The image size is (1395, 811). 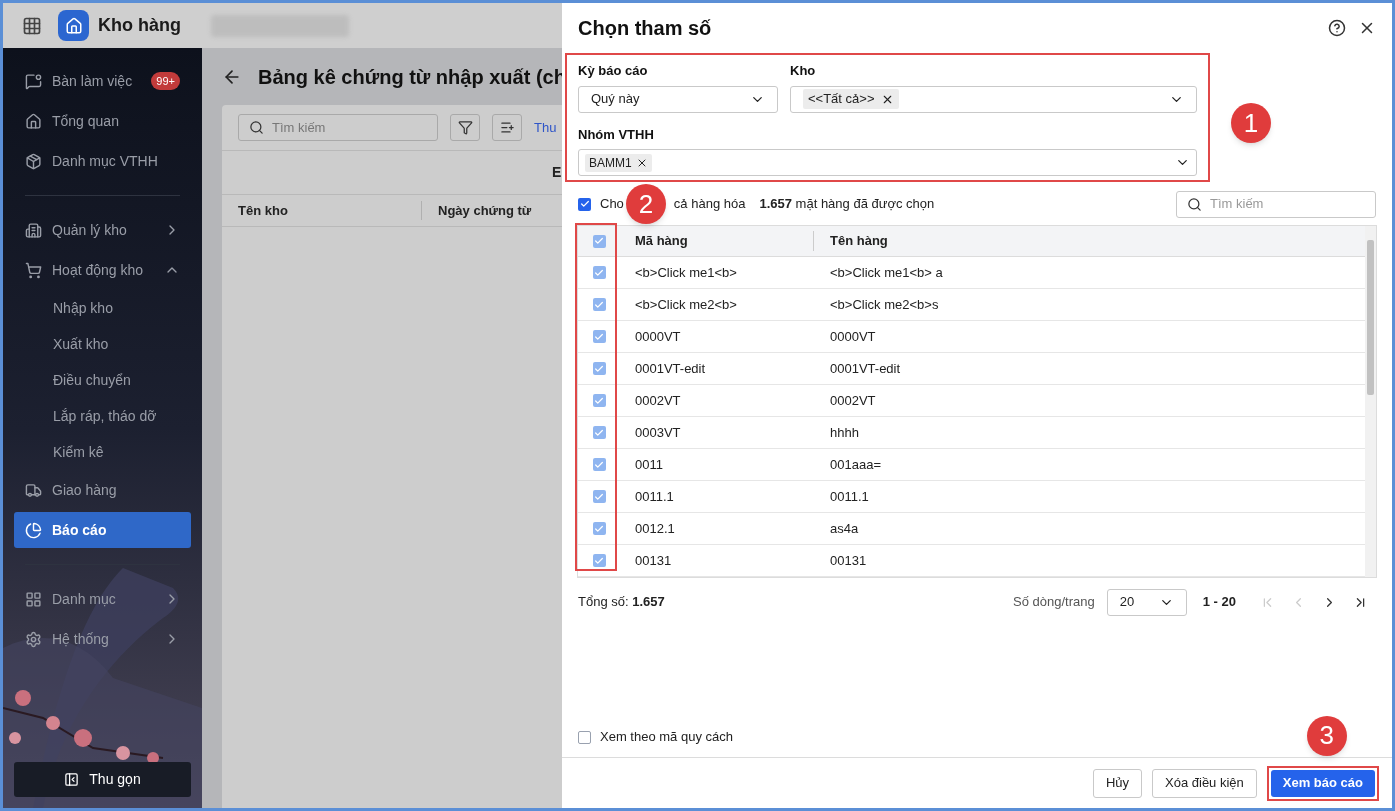 What do you see at coordinates (1251, 123) in the screenshot?
I see `callout-number: 1` at bounding box center [1251, 123].